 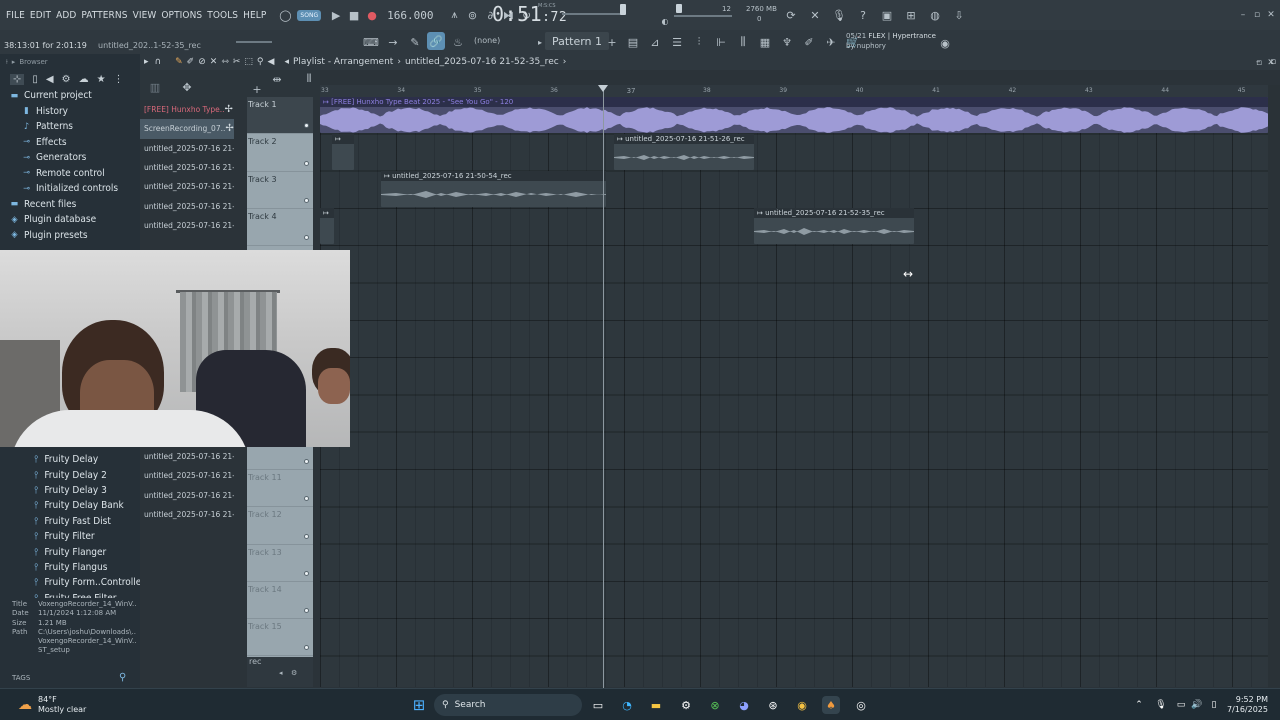 What do you see at coordinates (70, 582) in the screenshot?
I see `plugin-item: ⫯ Fruity Form..Controller` at bounding box center [70, 582].